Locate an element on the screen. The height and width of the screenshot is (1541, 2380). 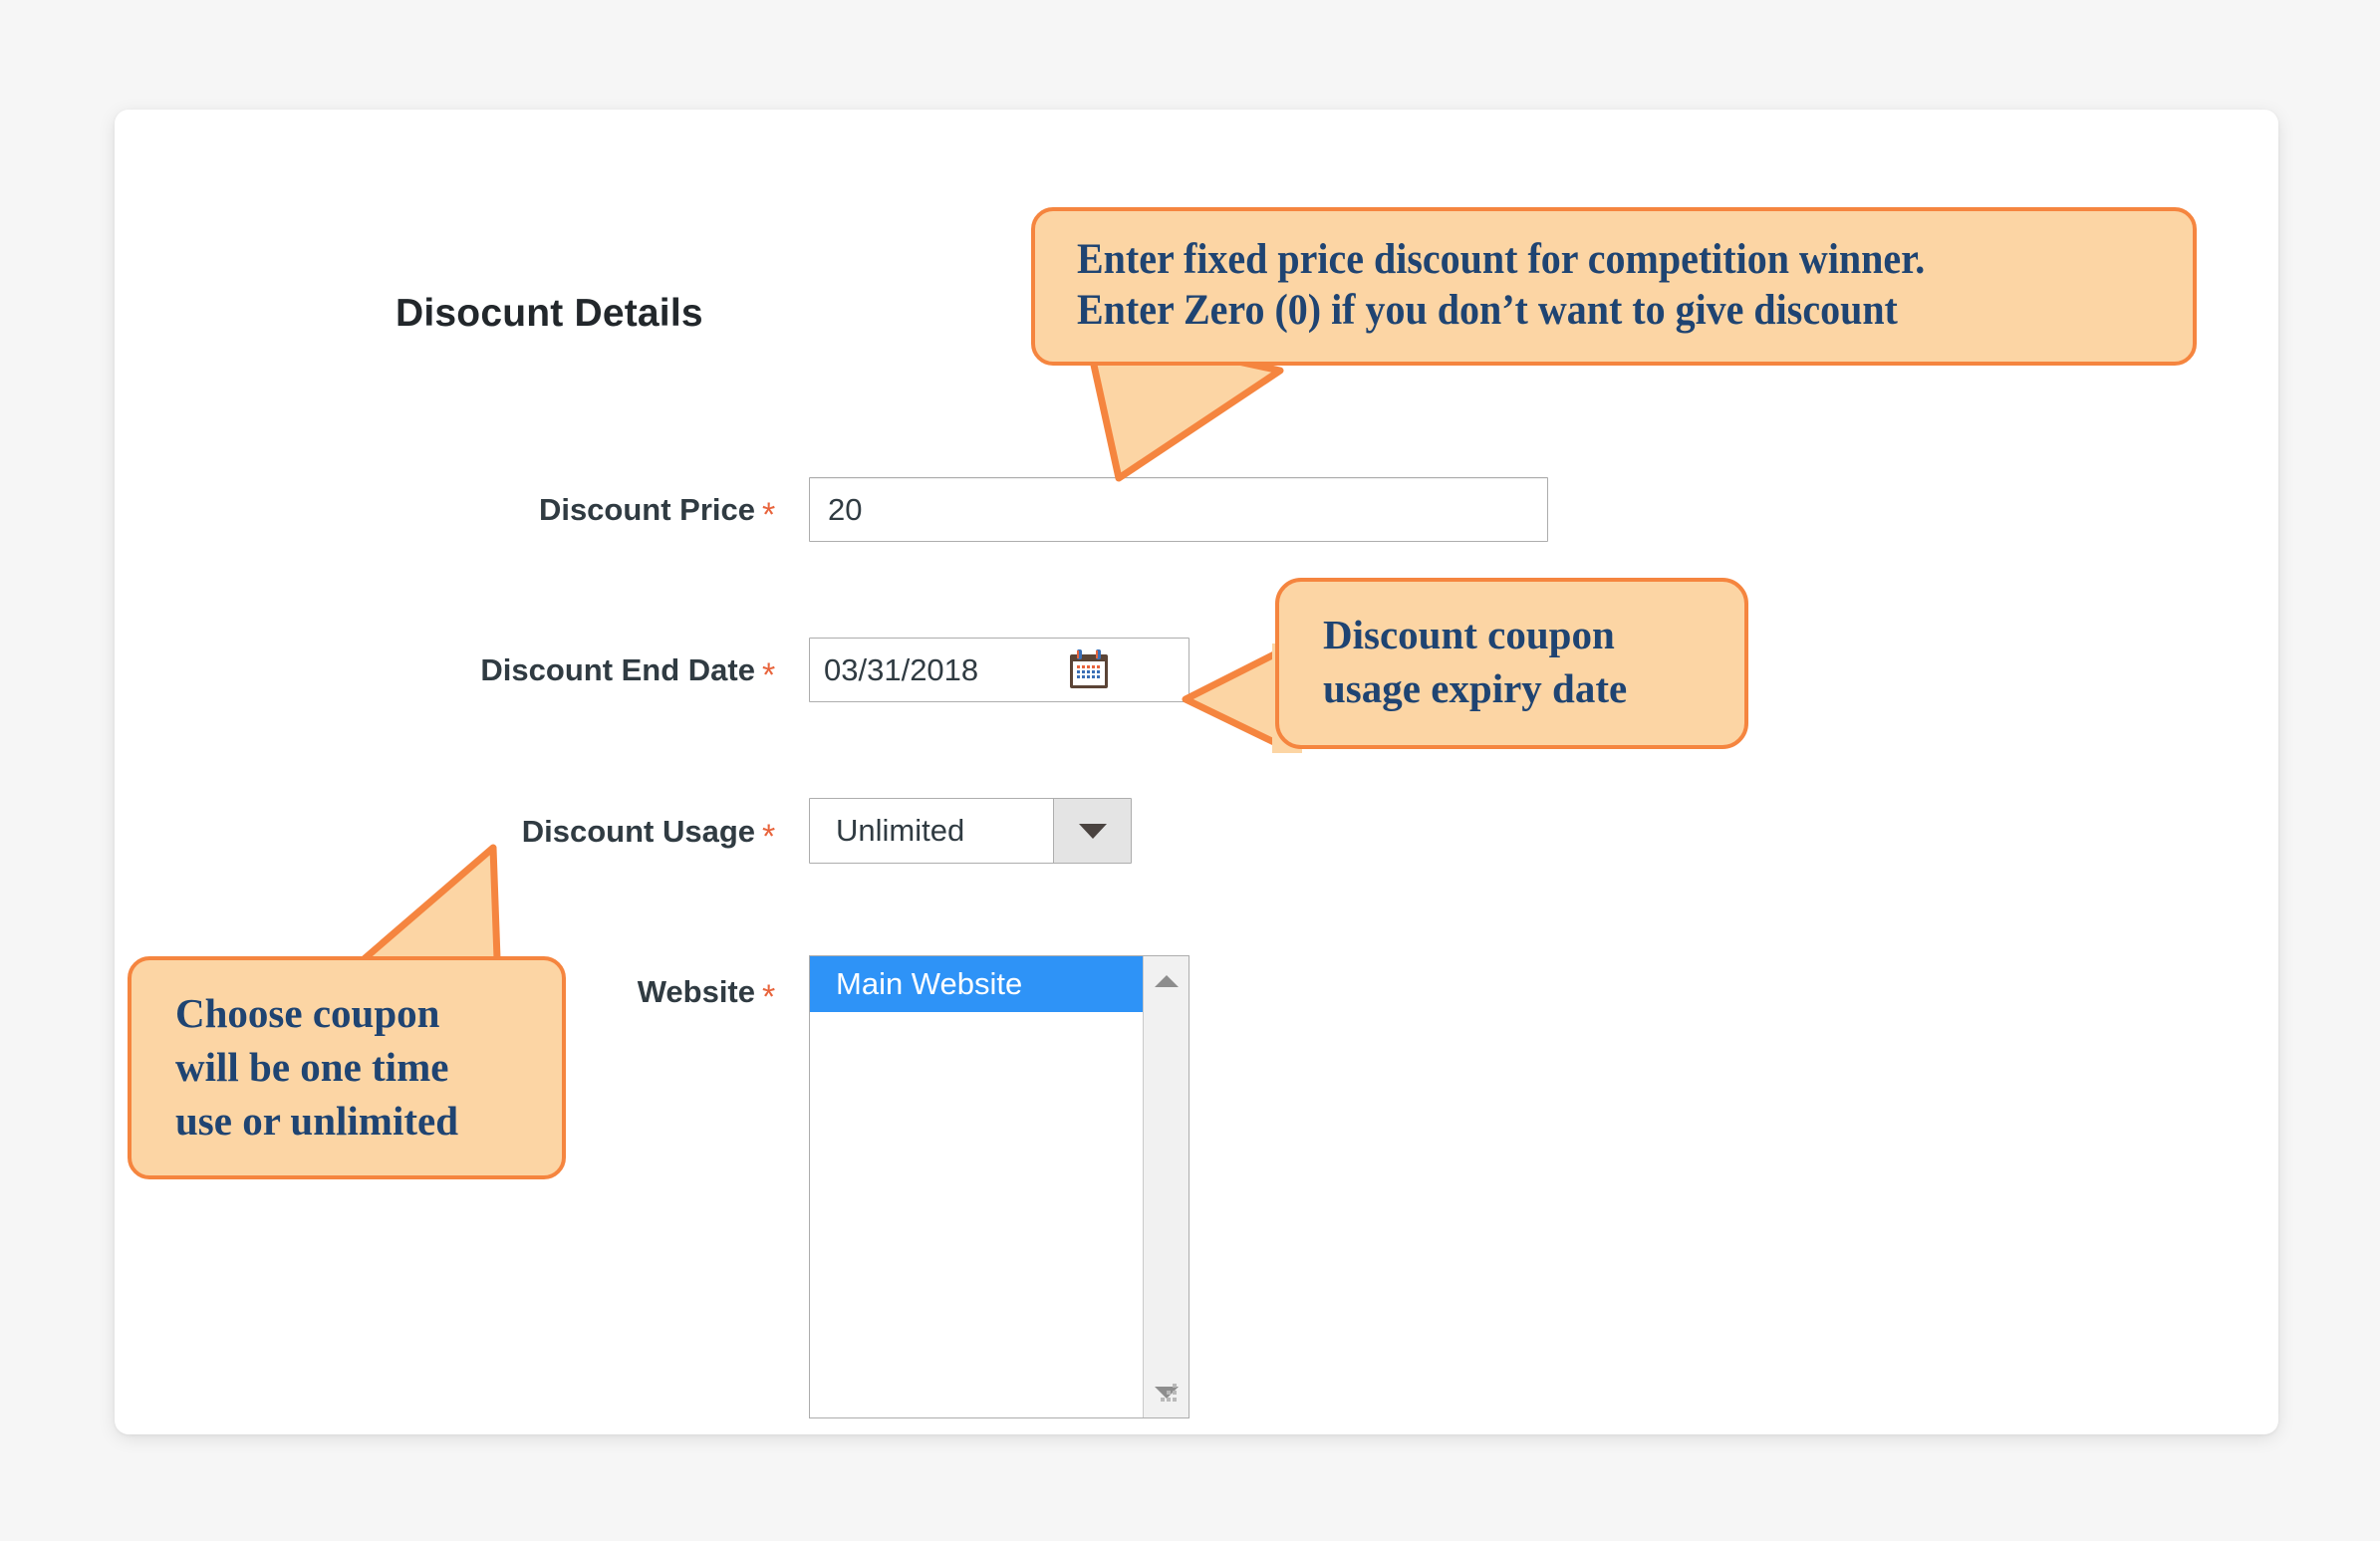
chevron-down-icon is located at coordinates (1092, 831).